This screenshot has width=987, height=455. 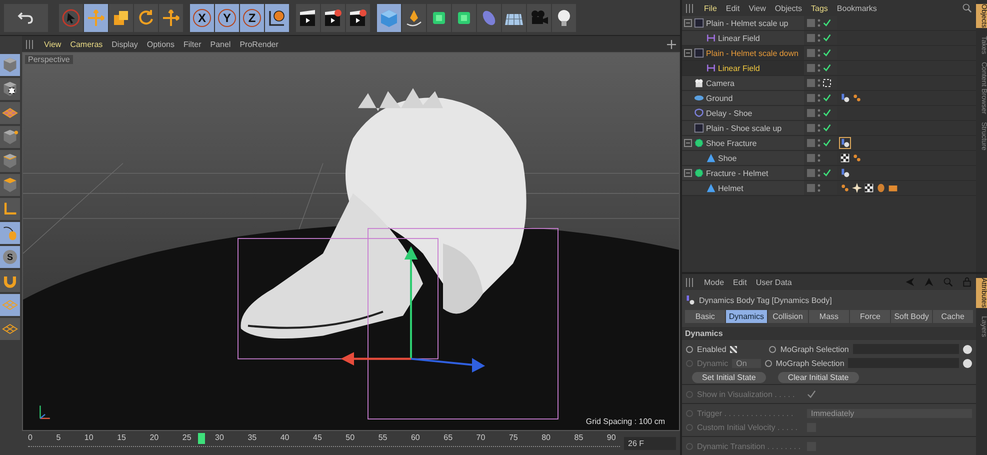 I want to click on attributes-menu-item: Mode, so click(x=714, y=282).